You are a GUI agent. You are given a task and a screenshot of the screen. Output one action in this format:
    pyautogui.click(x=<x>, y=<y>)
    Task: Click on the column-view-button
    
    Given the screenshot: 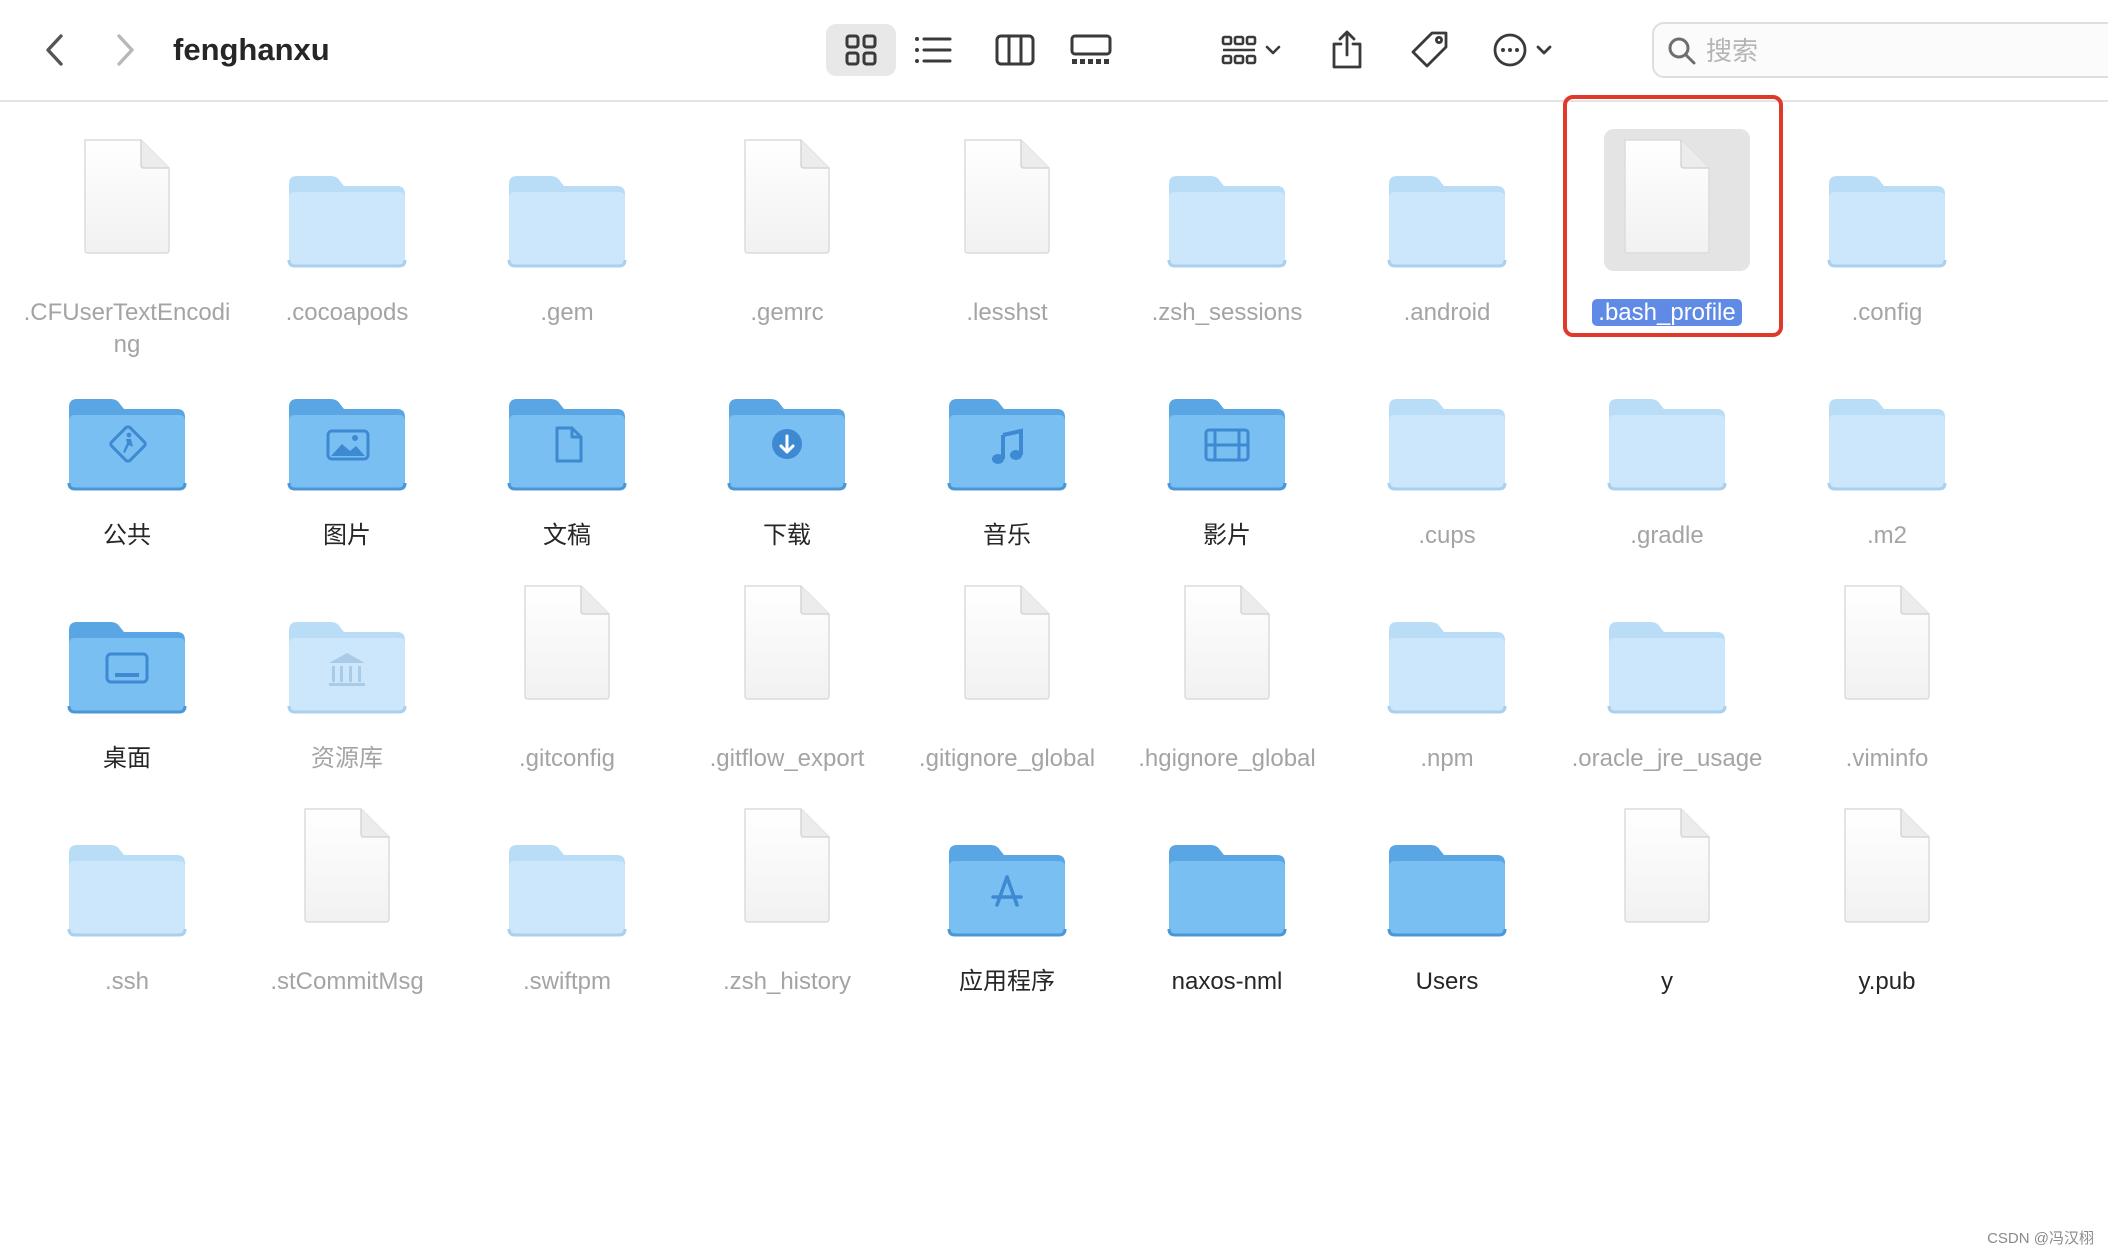 What is the action you would take?
    pyautogui.click(x=1015, y=50)
    